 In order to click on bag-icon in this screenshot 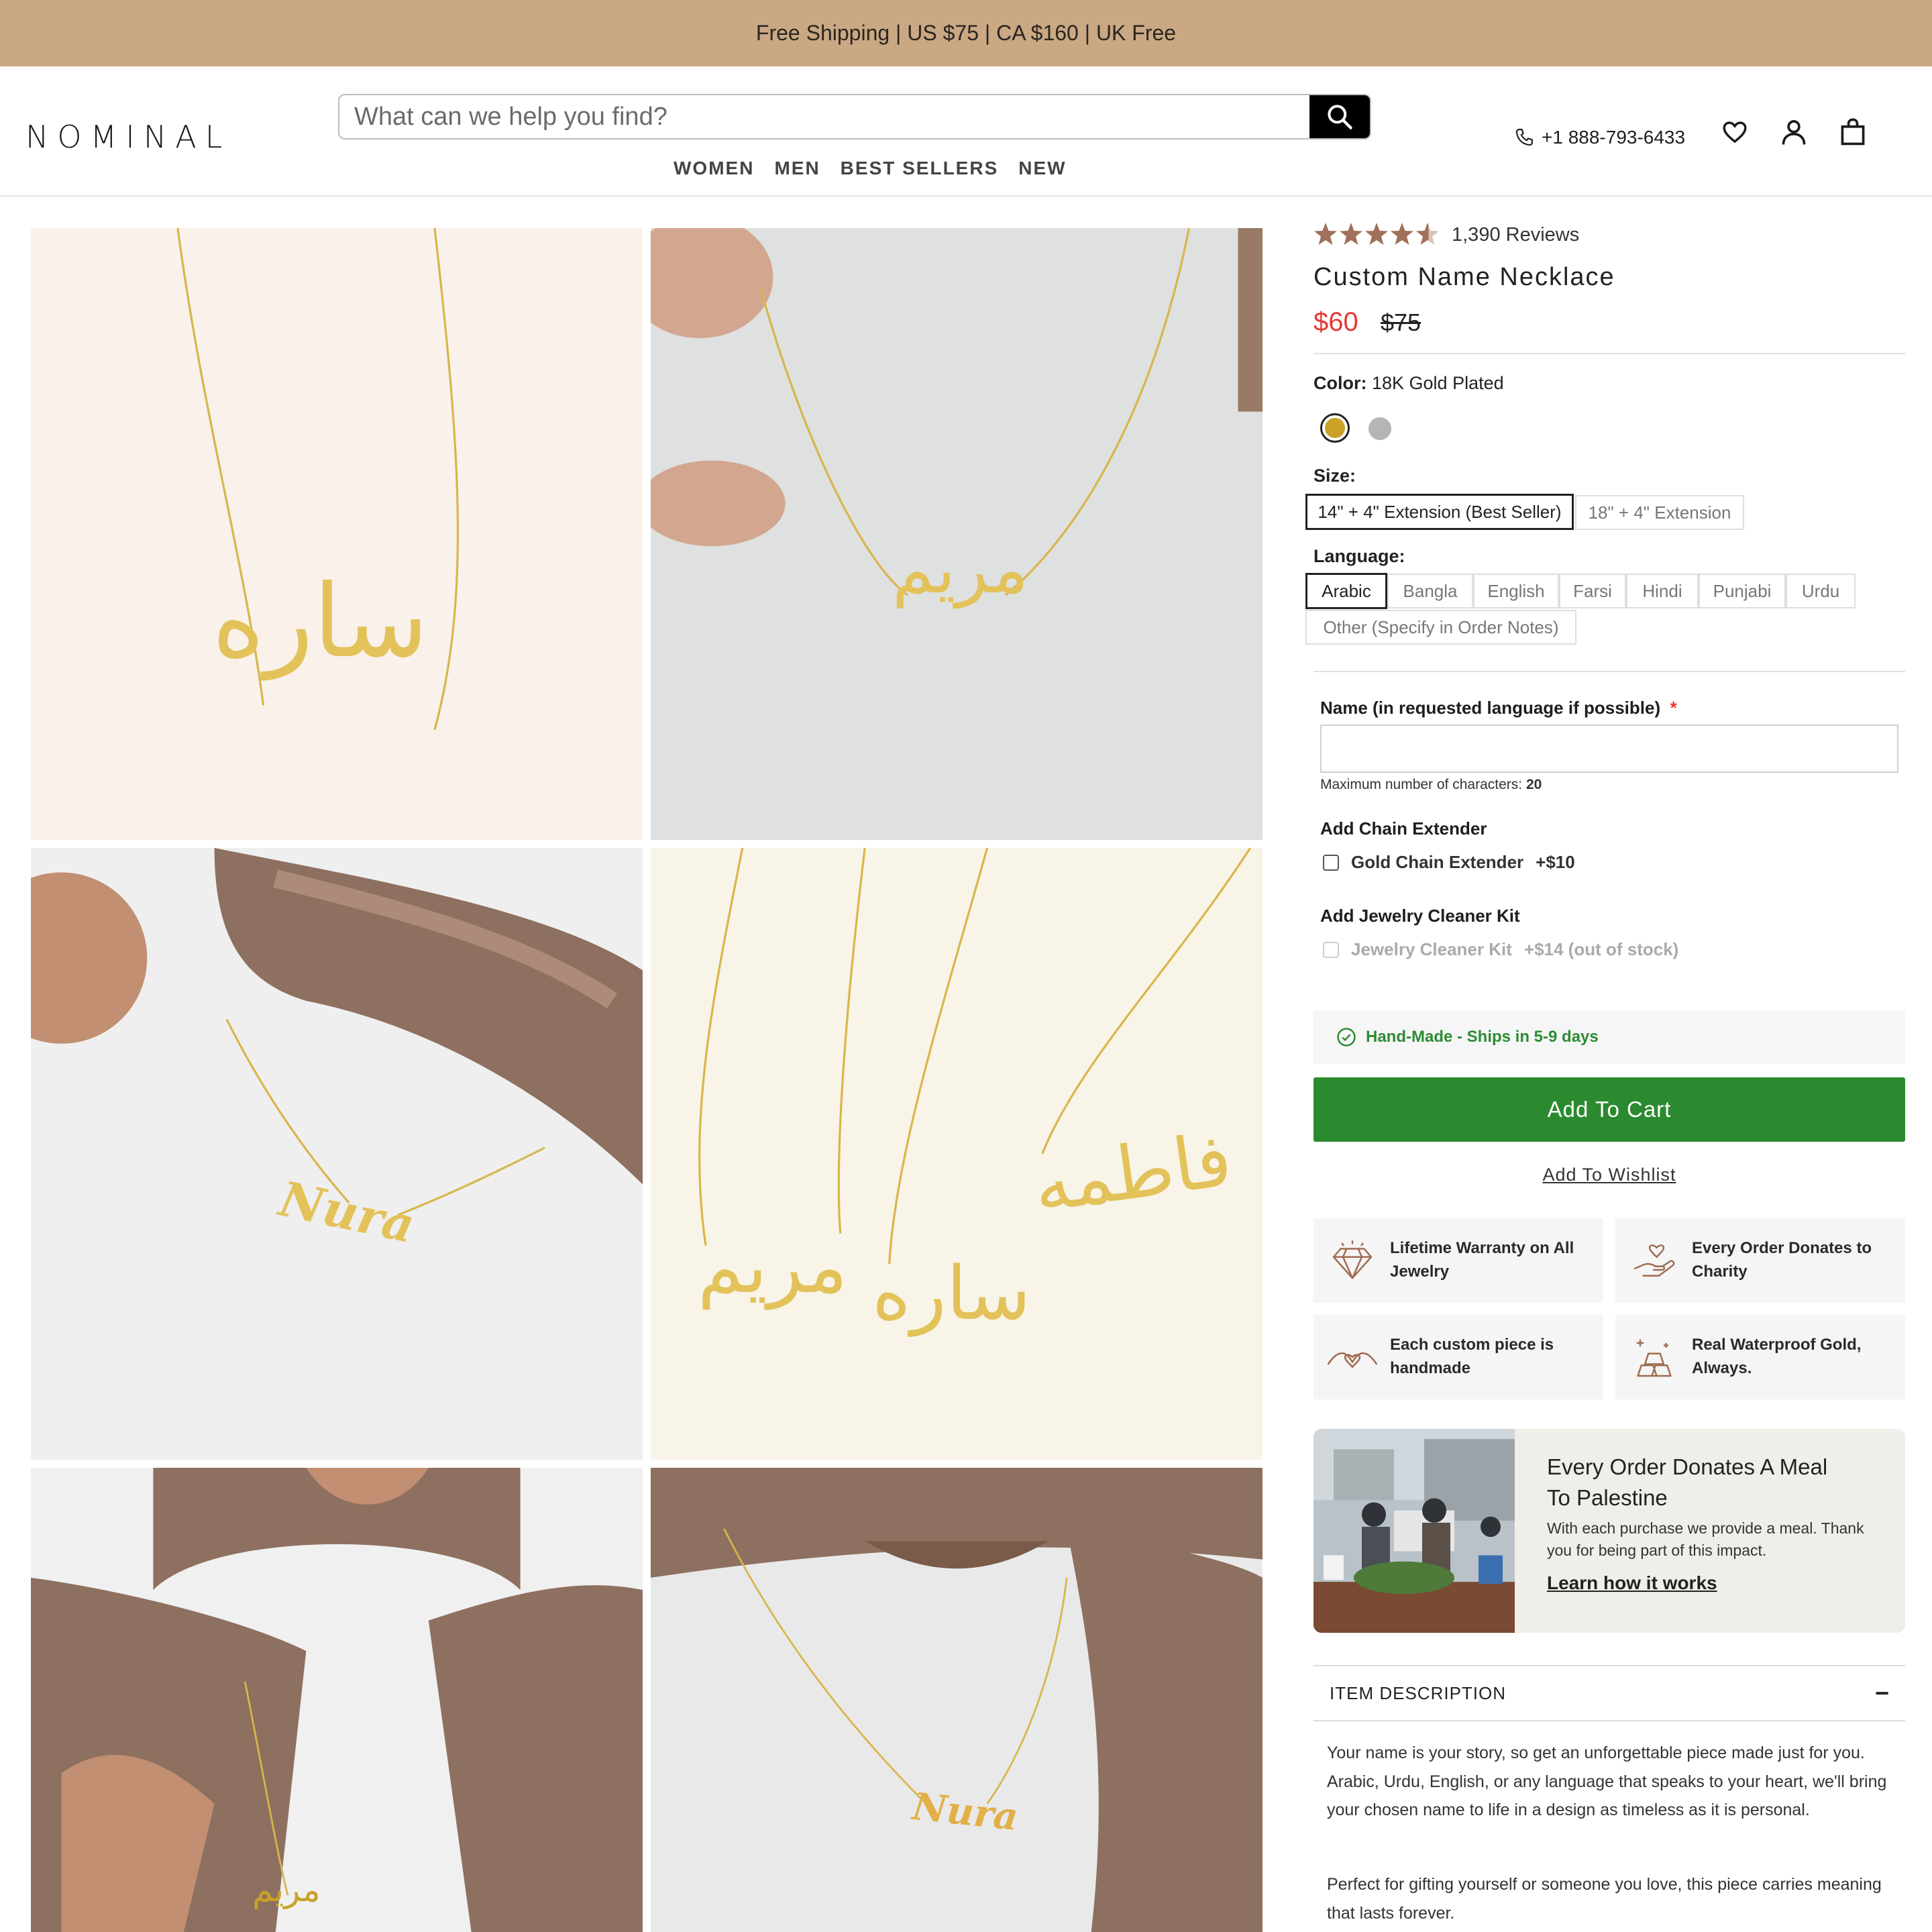, I will do `click(1853, 132)`.